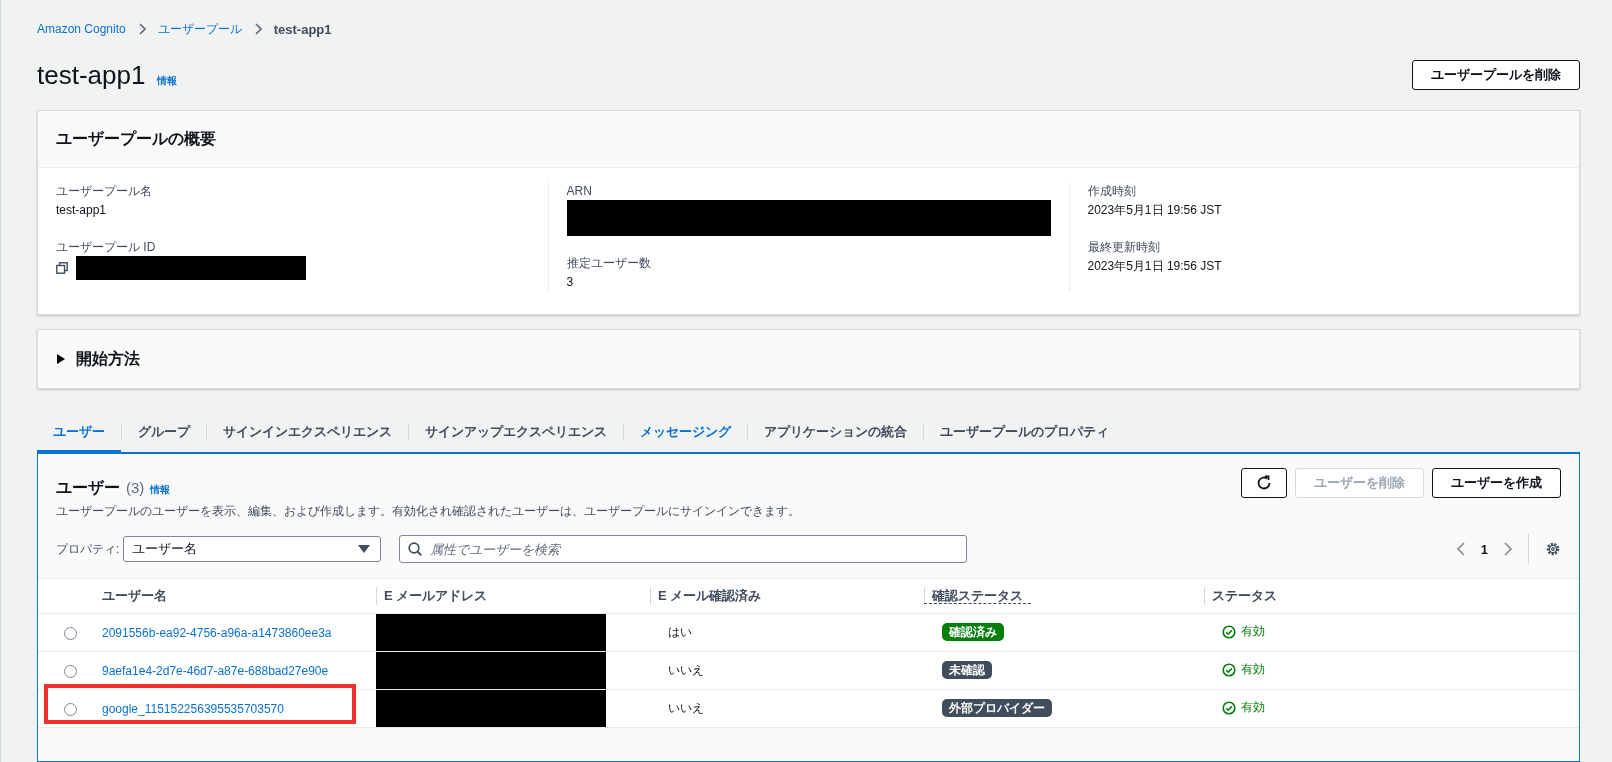 The image size is (1612, 762). Describe the element at coordinates (193, 708) in the screenshot. I see `username-link: google_115152256395535703570` at that location.